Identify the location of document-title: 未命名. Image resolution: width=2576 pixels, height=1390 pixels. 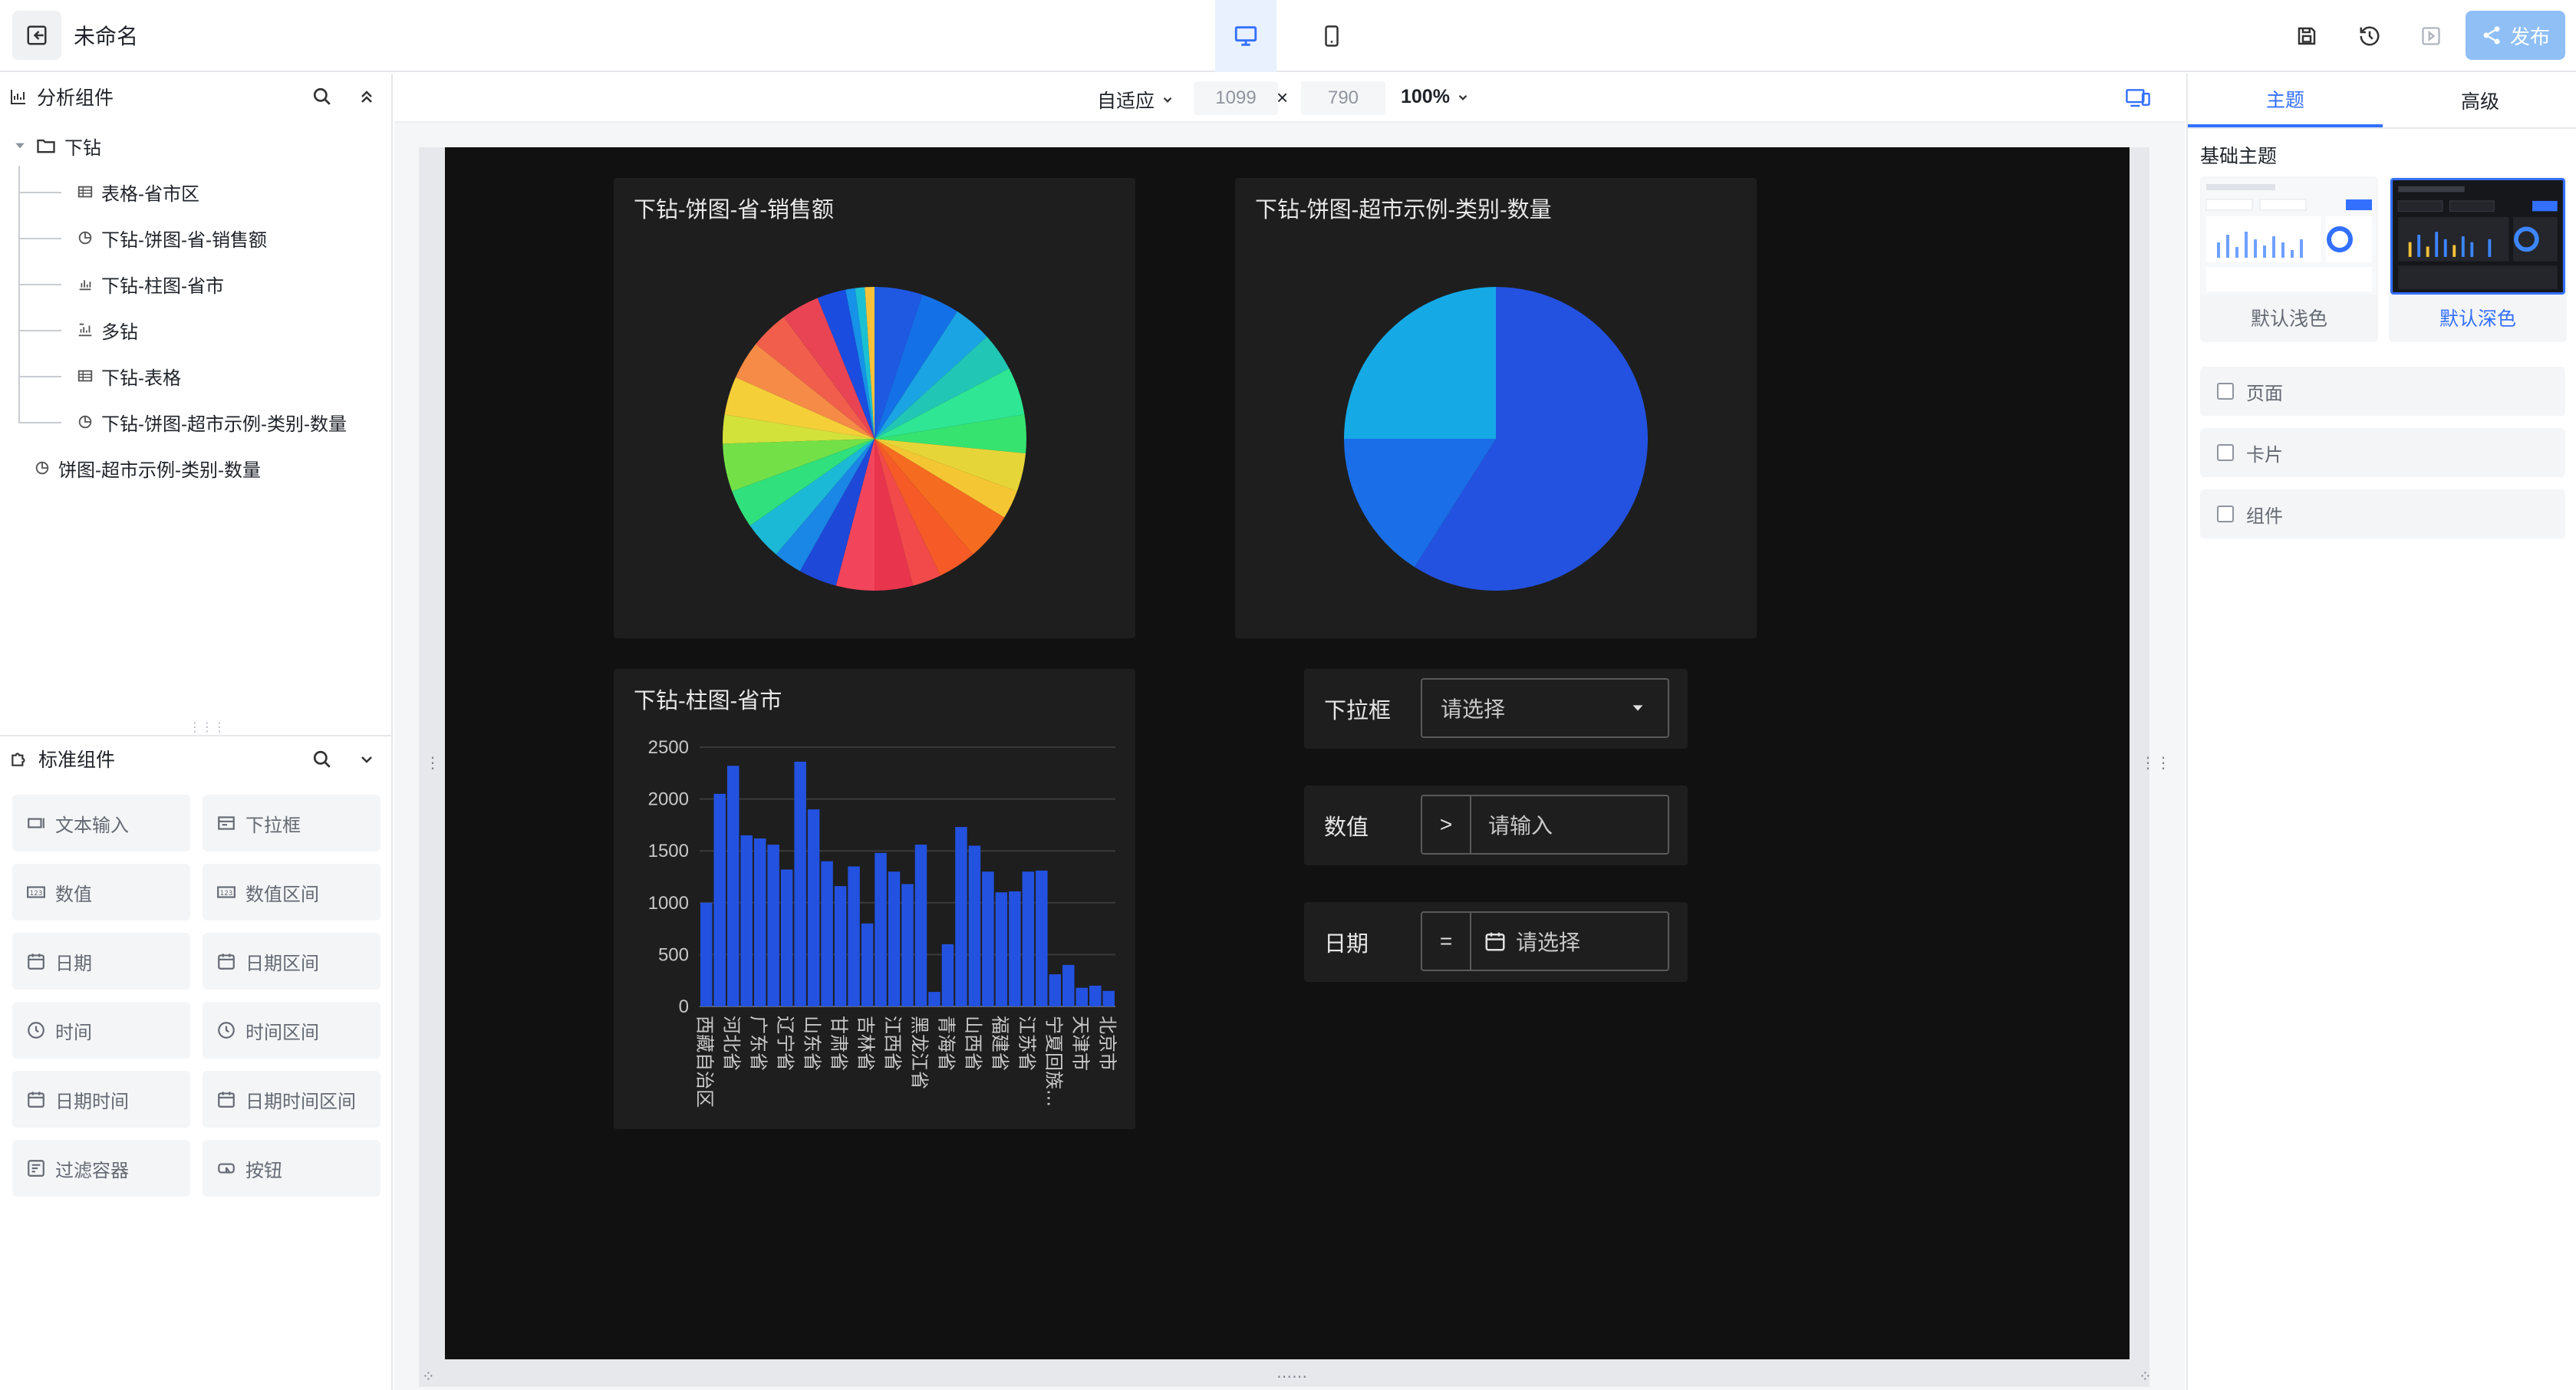
(106, 35).